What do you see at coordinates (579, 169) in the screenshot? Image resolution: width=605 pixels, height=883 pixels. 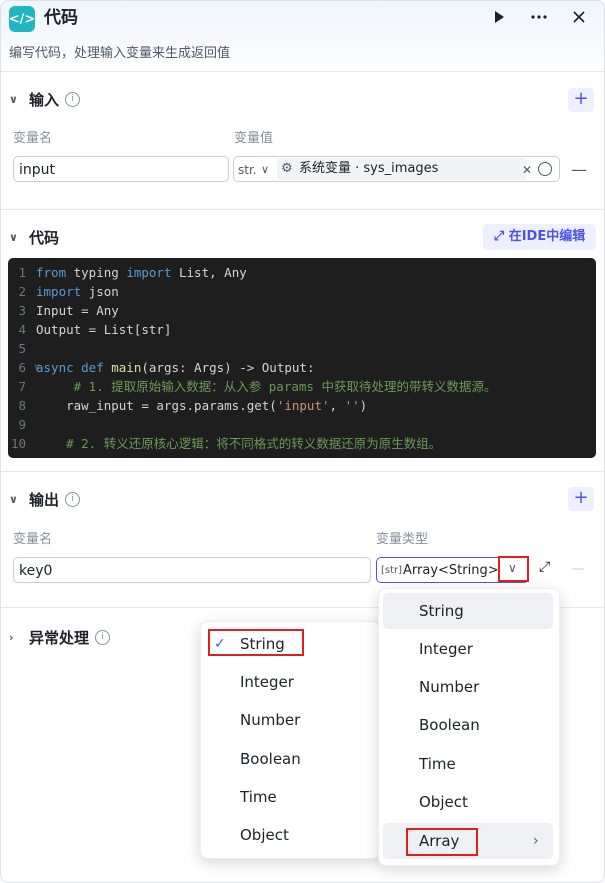 I see `remove-input-button: —` at bounding box center [579, 169].